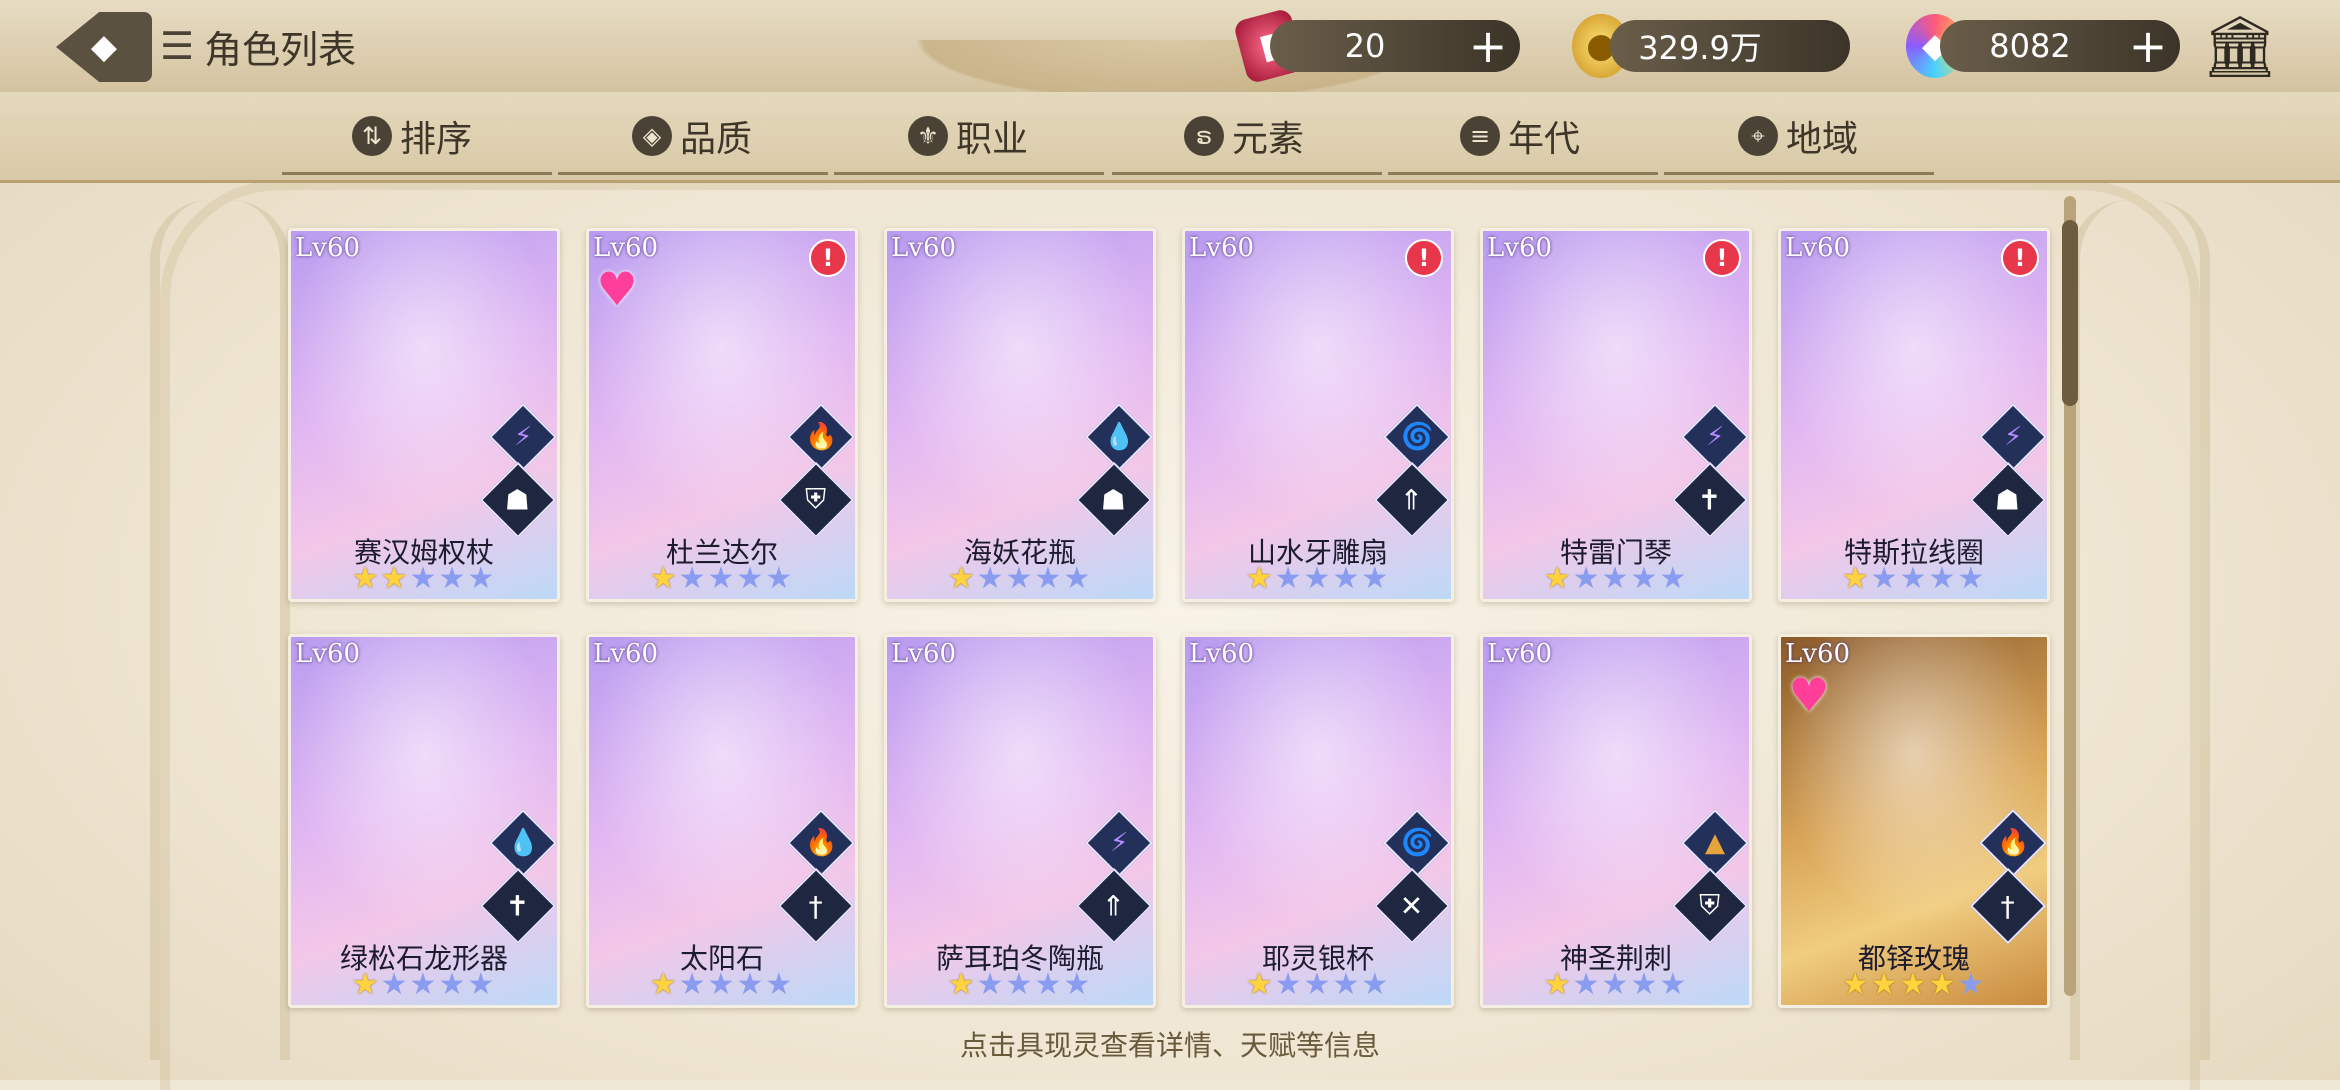 This screenshot has width=2340, height=1090. I want to click on era-icon: ≡, so click(1480, 136).